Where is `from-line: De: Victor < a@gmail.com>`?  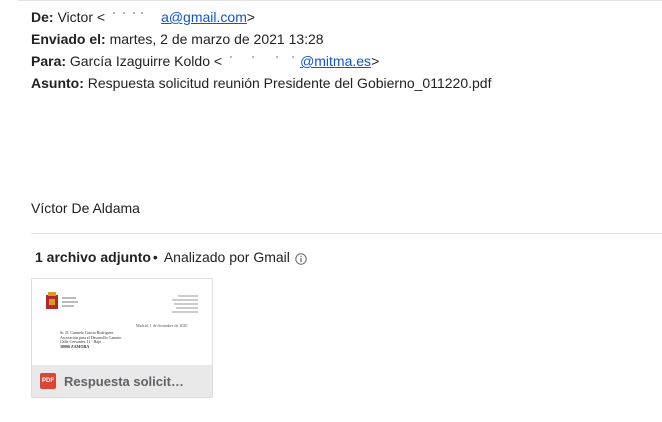 from-line: De: Victor < a@gmail.com> is located at coordinates (143, 17).